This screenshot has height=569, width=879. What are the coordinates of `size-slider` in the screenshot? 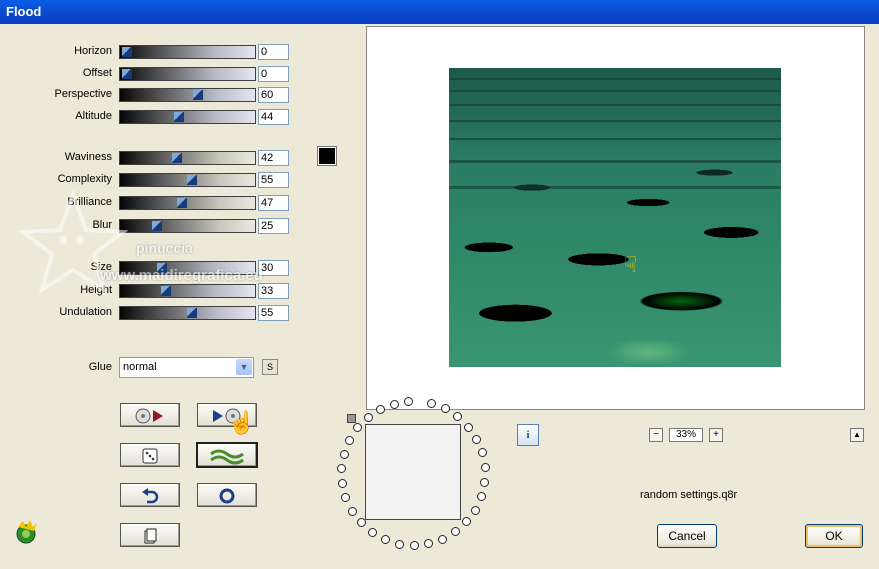 It's located at (187, 268).